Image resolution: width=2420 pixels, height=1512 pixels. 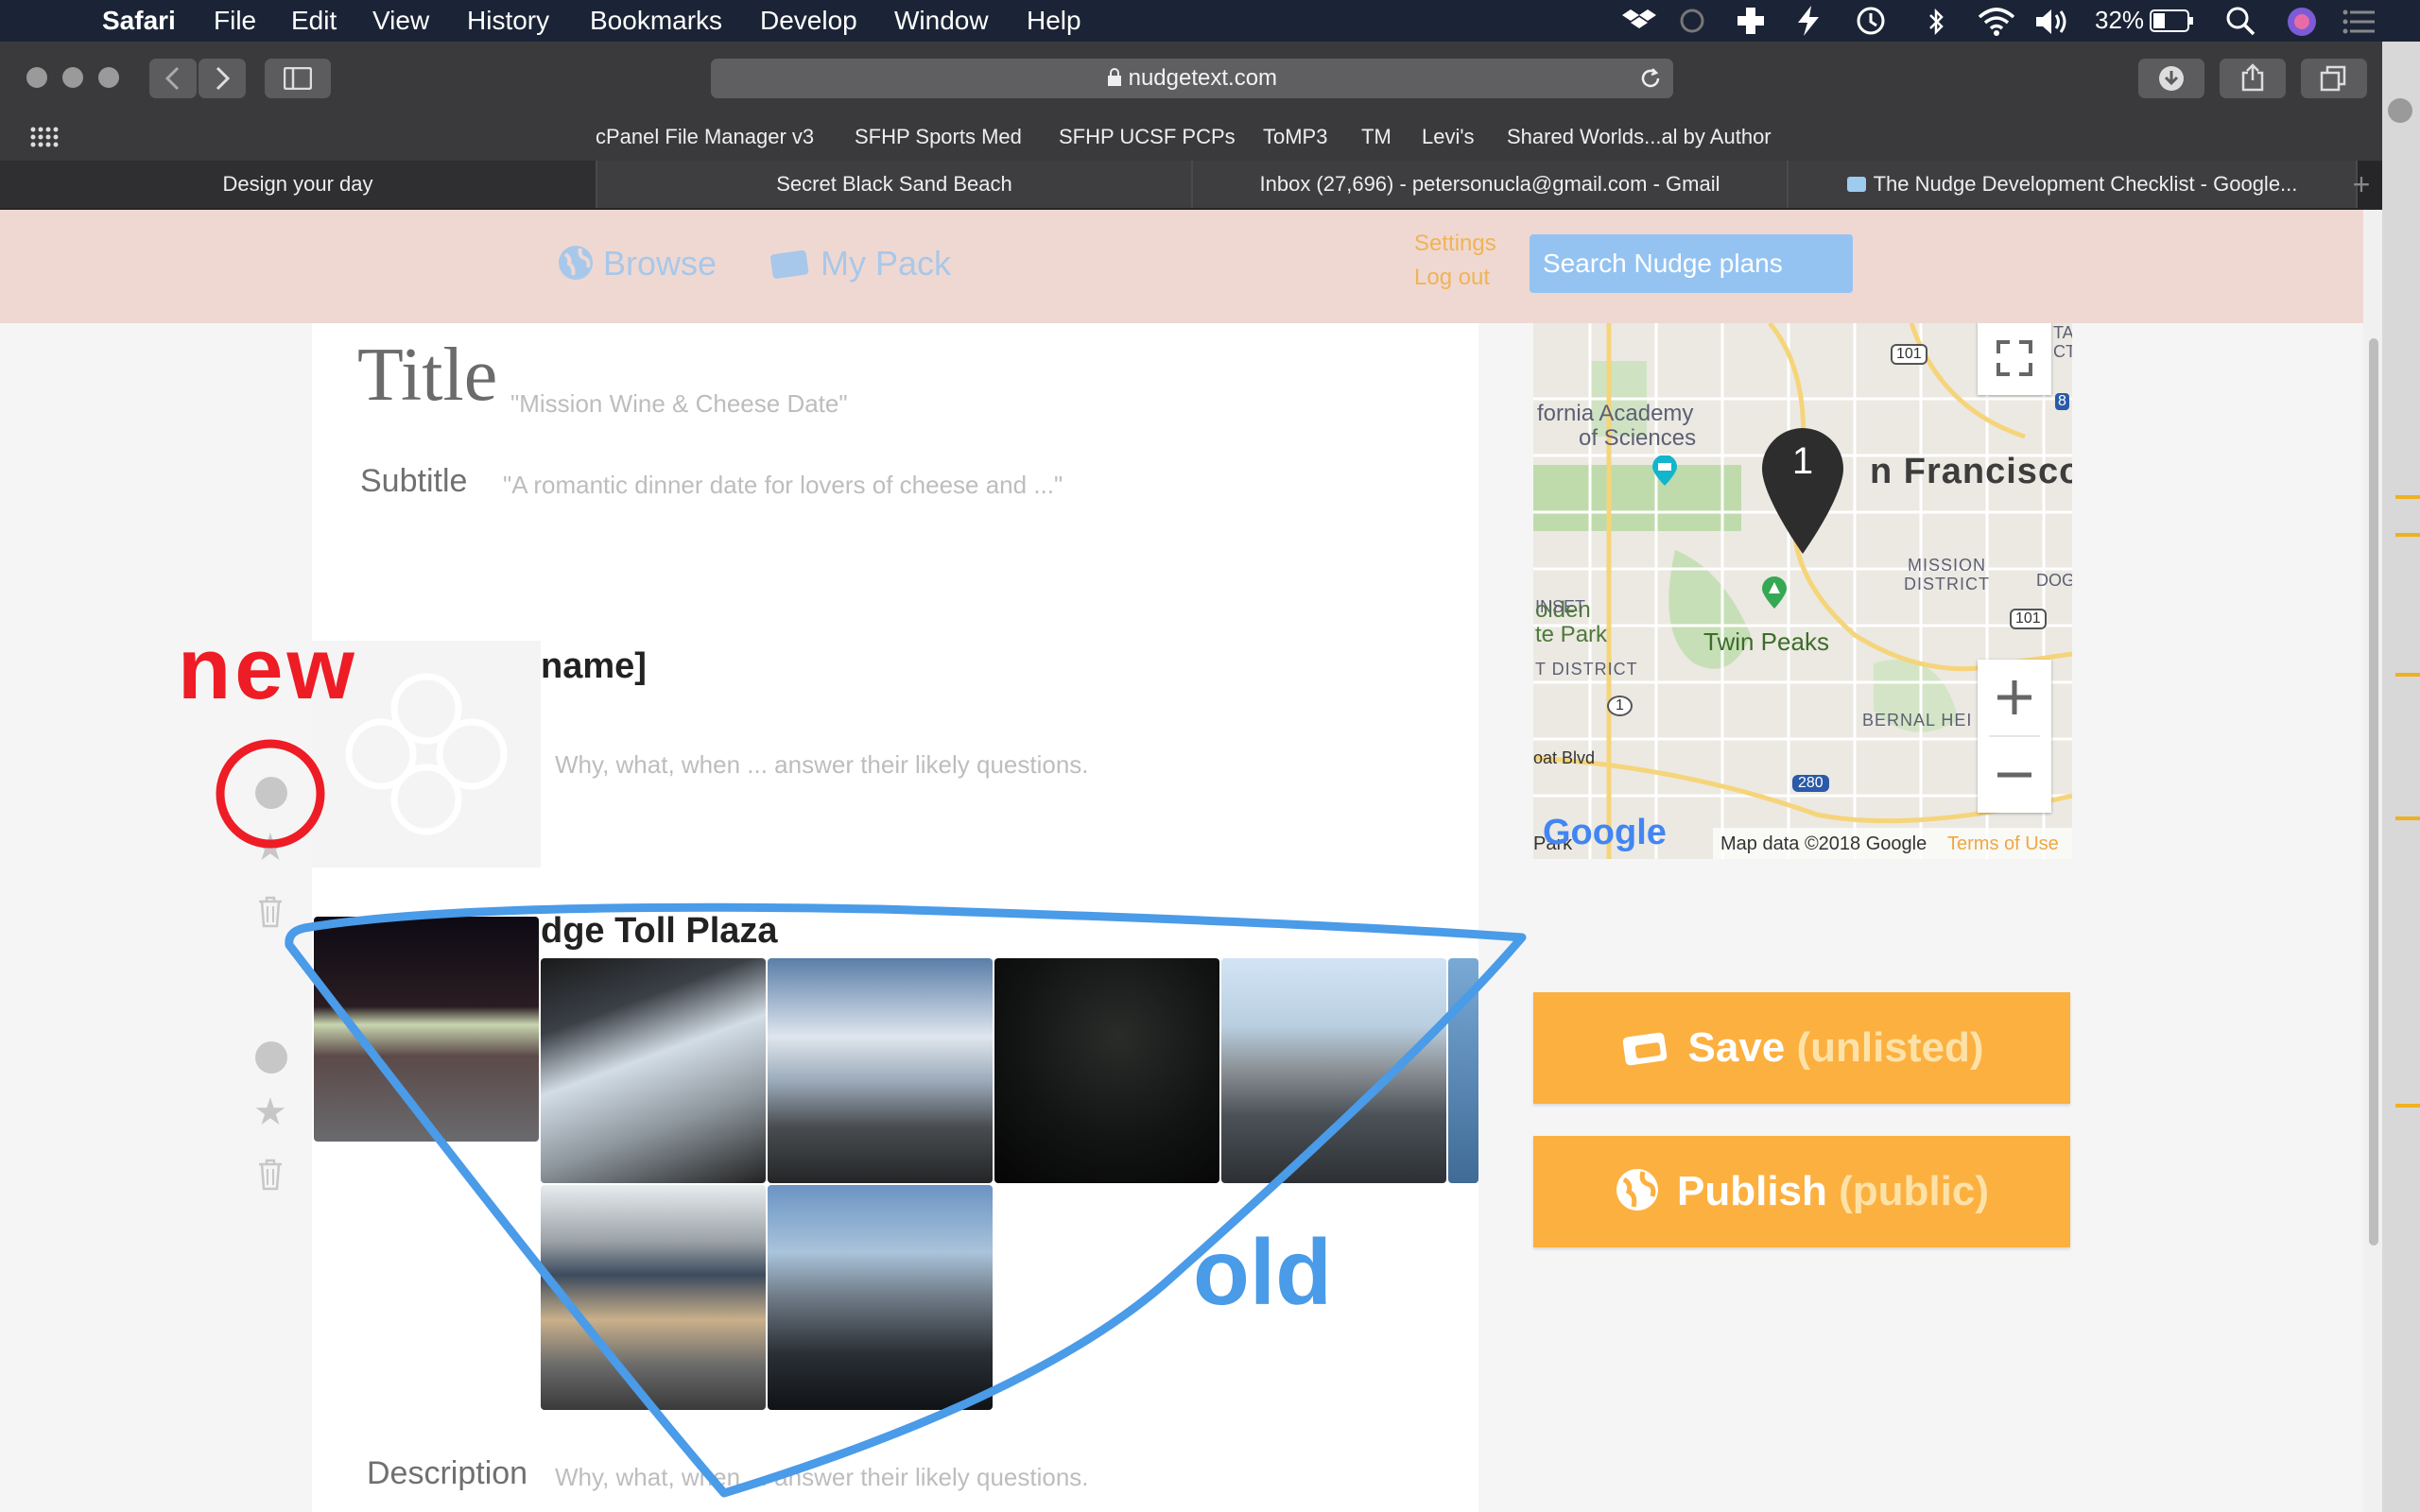 I want to click on annotation-new-circle, so click(x=270, y=794).